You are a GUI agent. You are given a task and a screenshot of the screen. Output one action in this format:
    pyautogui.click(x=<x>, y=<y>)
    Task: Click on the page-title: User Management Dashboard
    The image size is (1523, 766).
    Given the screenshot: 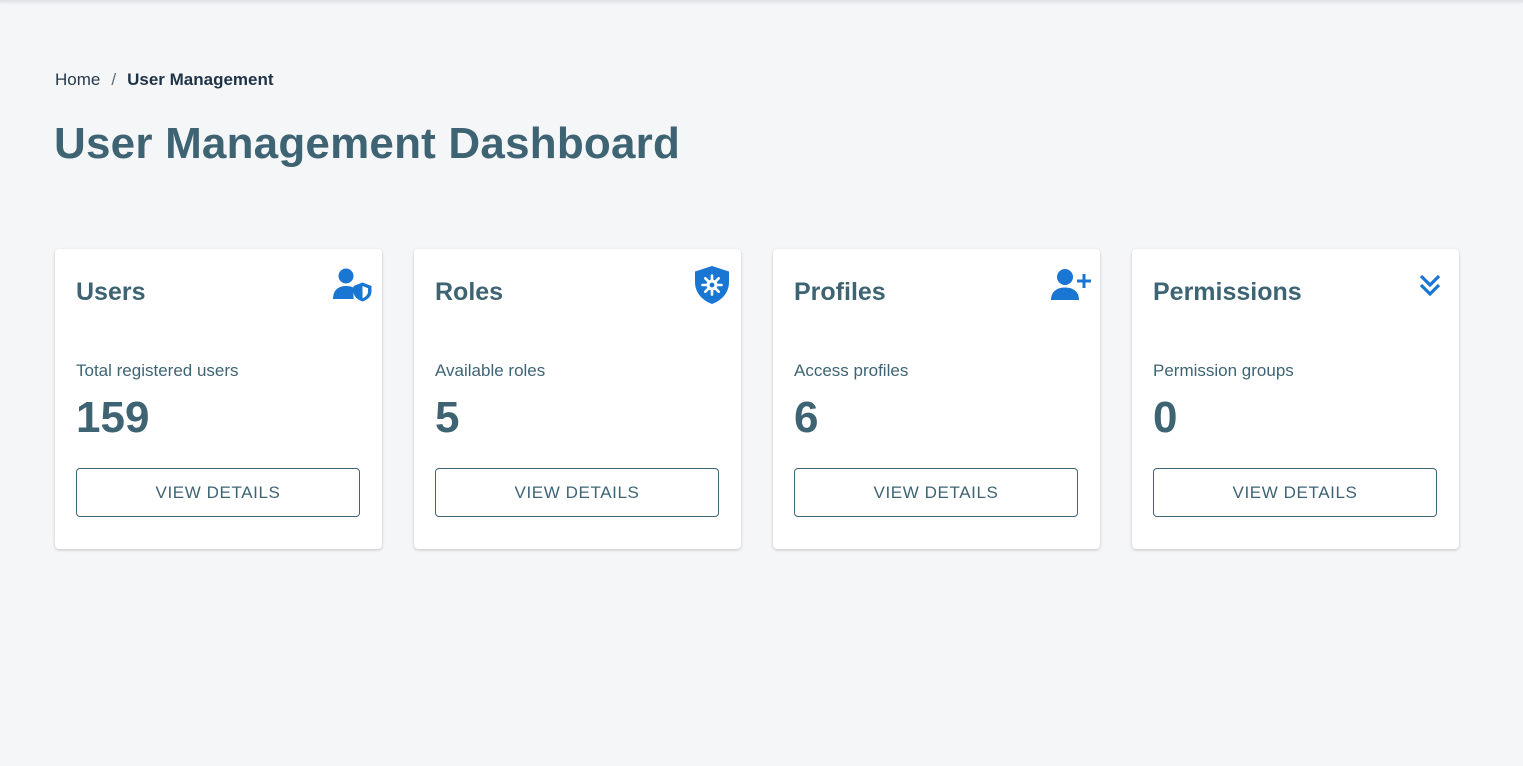 What is the action you would take?
    pyautogui.click(x=367, y=143)
    